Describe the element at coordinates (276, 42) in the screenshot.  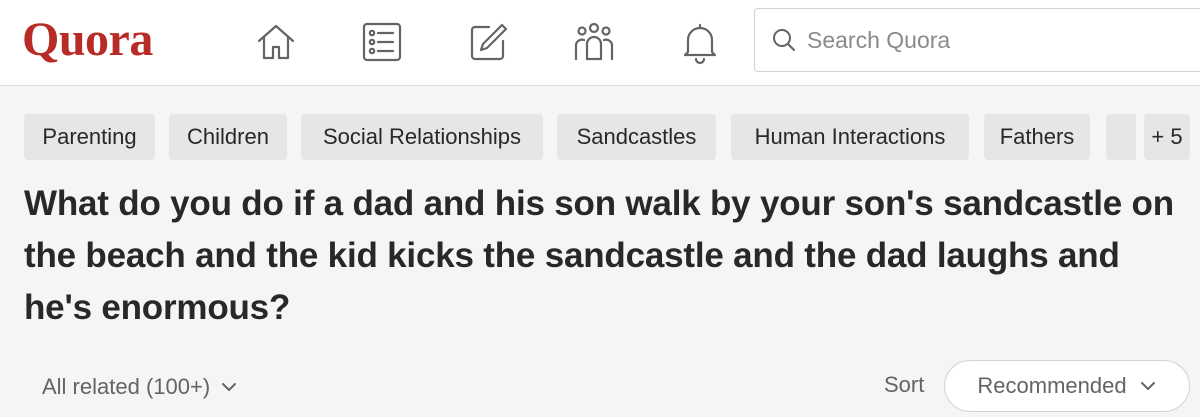
I see `home-icon` at that location.